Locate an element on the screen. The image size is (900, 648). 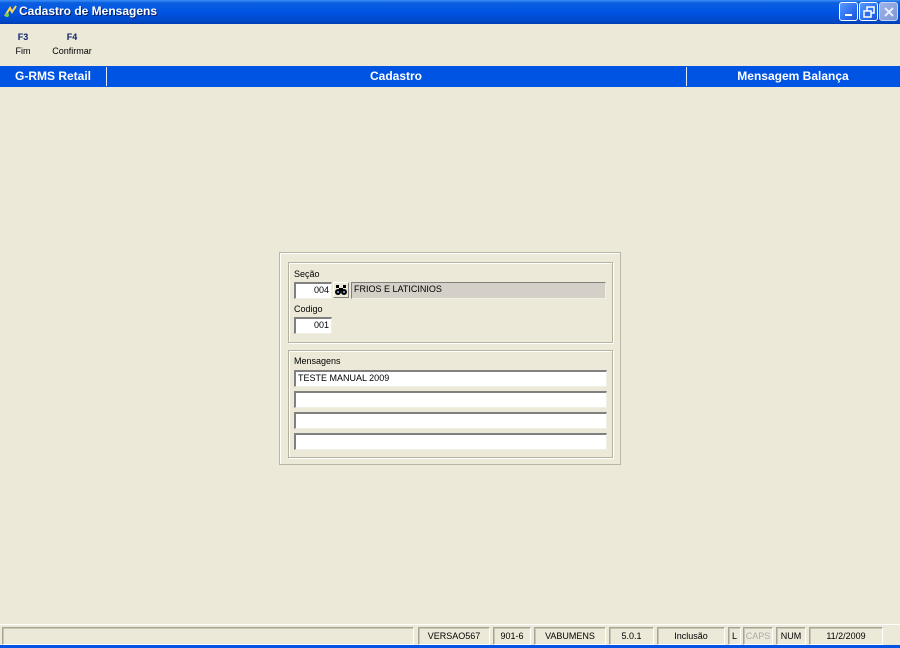
f3-fim-button: F3 Fim is located at coordinates (23, 44).